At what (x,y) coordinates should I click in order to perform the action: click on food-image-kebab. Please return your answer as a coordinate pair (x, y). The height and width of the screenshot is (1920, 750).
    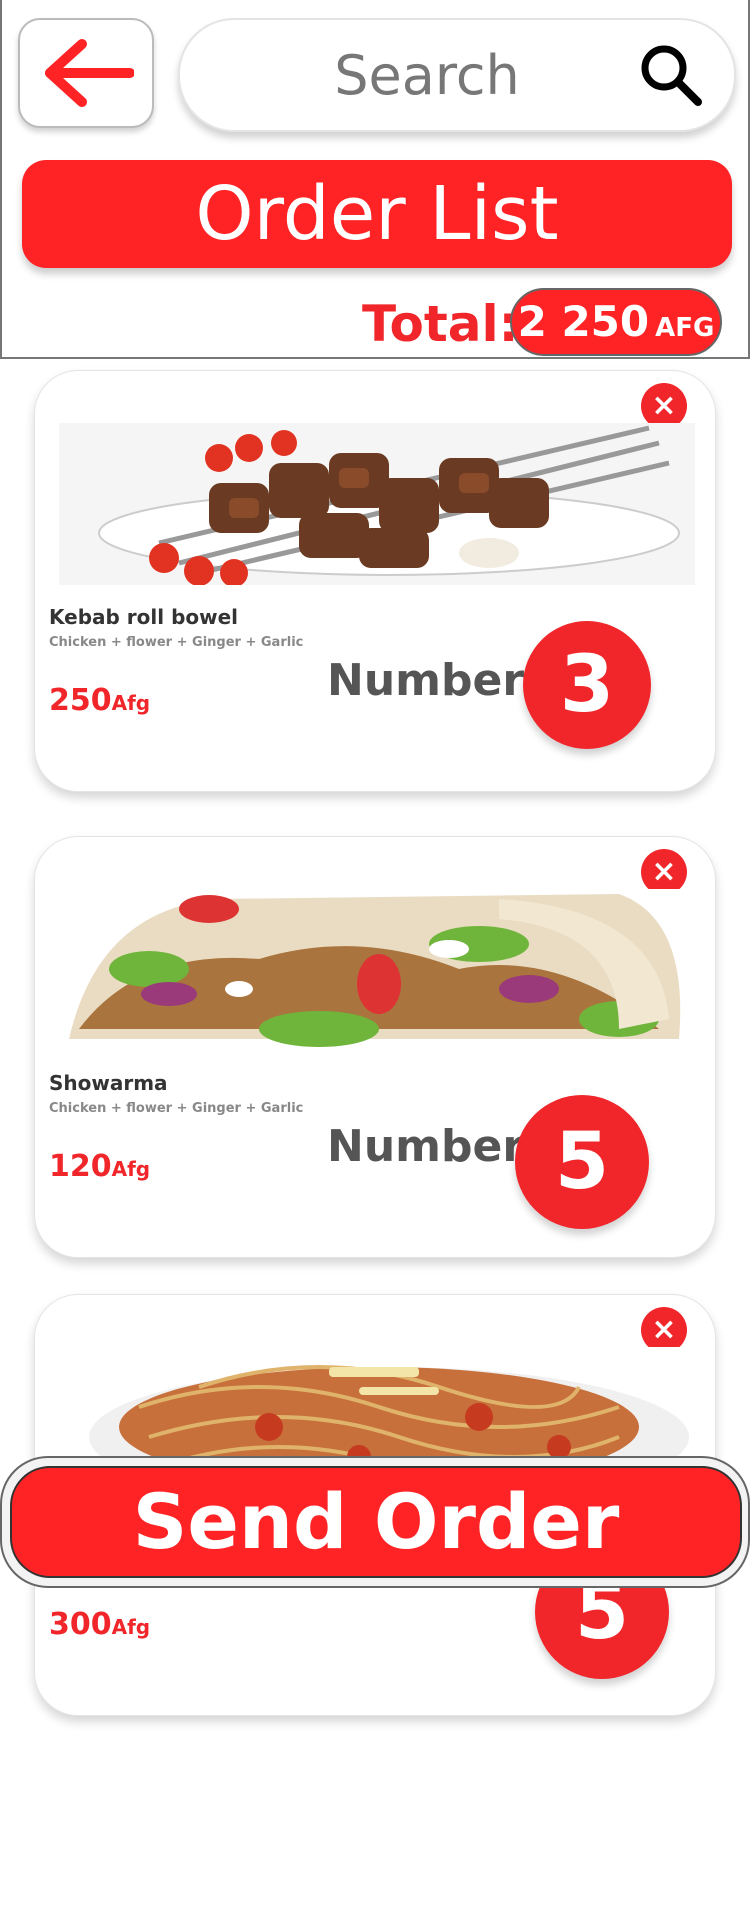
    Looking at the image, I should click on (377, 504).